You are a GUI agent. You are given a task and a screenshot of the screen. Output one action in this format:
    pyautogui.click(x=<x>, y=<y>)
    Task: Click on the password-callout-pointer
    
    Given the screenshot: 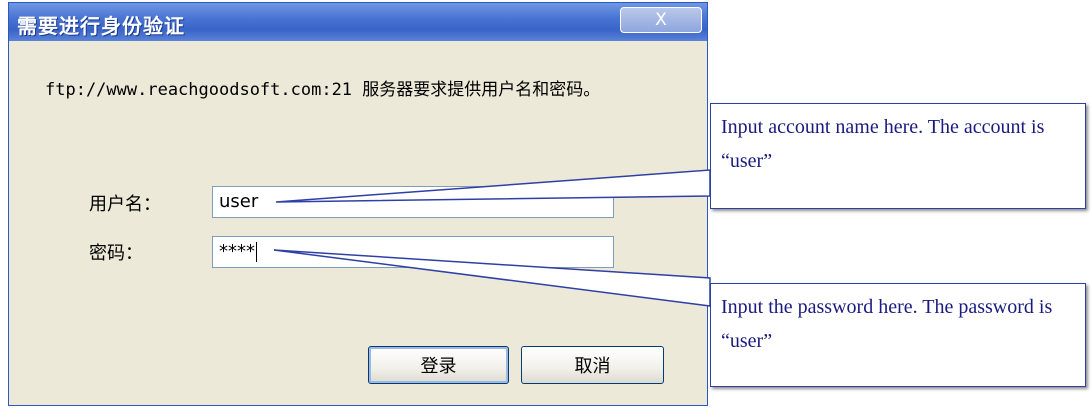 What is the action you would take?
    pyautogui.click(x=492, y=278)
    